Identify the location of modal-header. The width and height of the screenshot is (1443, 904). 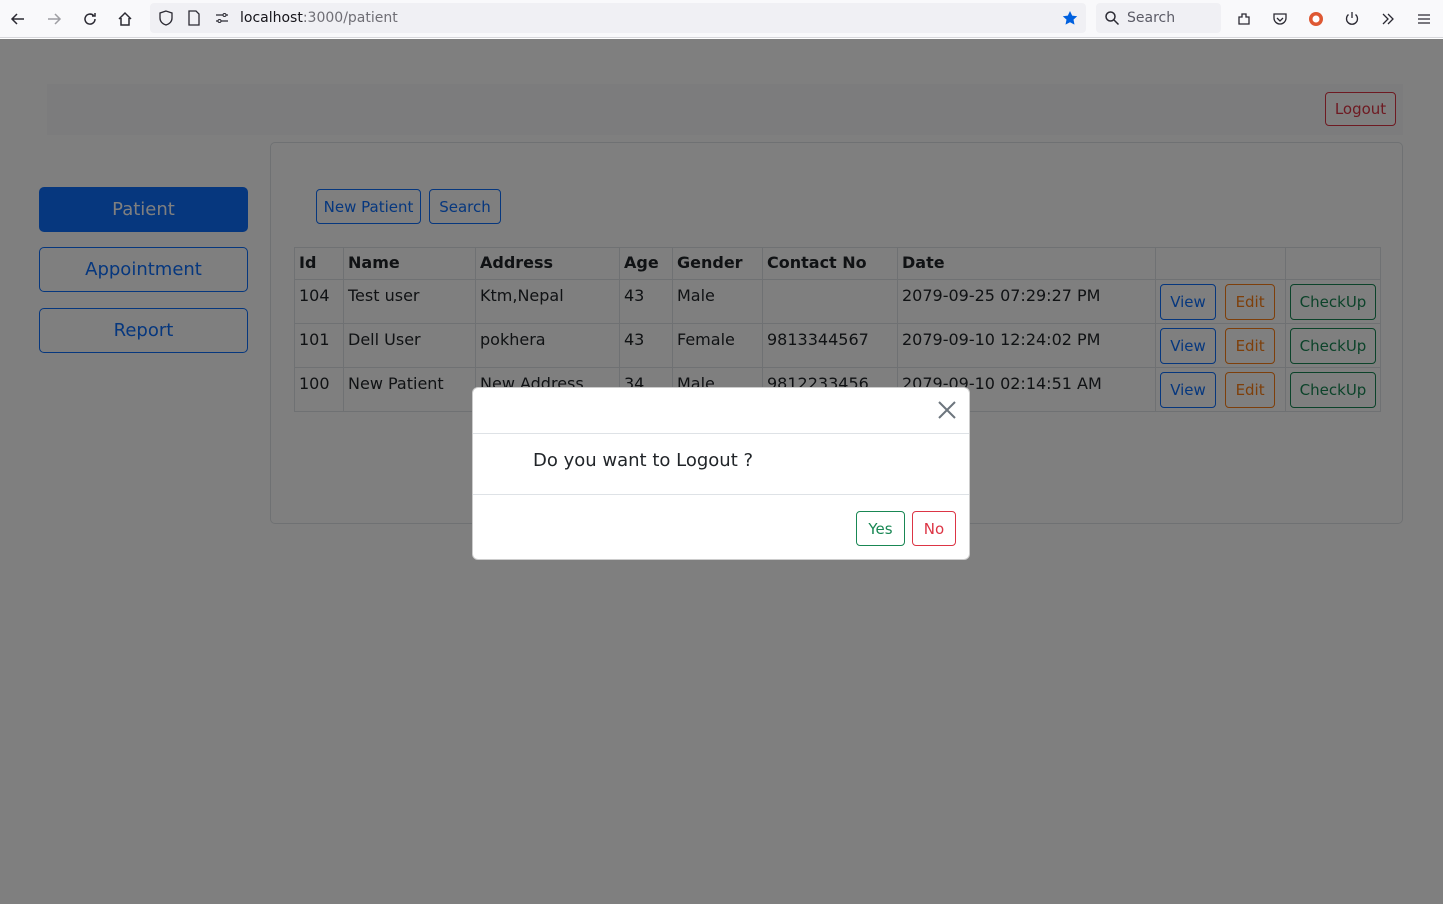
(721, 411).